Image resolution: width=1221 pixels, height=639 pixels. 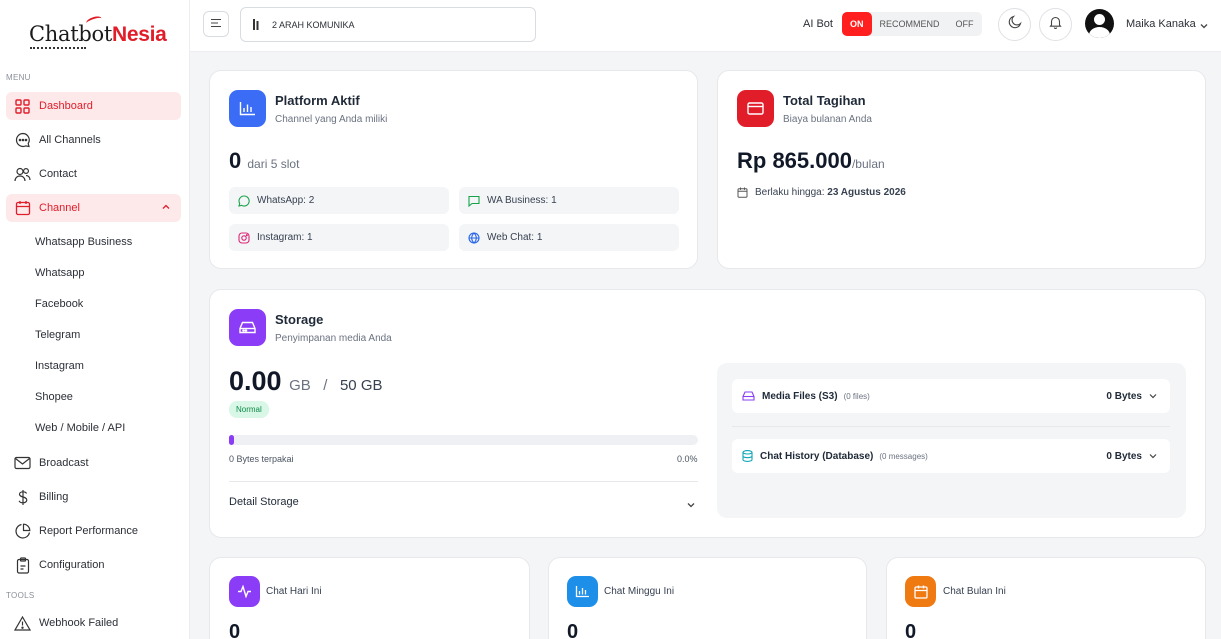 I want to click on stat-title: Chat Bulan Ini, so click(x=974, y=591).